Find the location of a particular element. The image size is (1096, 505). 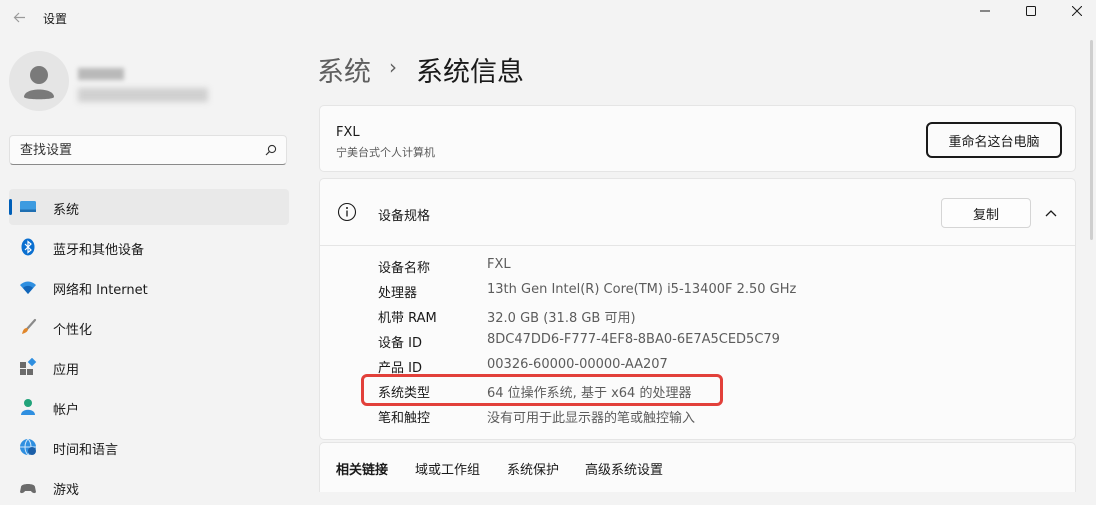

avatar is located at coordinates (39, 81).